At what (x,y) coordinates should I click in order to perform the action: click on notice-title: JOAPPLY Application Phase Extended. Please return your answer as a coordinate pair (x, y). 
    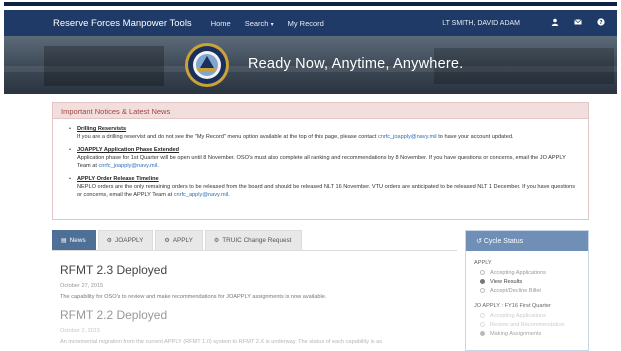
    Looking at the image, I should click on (128, 150).